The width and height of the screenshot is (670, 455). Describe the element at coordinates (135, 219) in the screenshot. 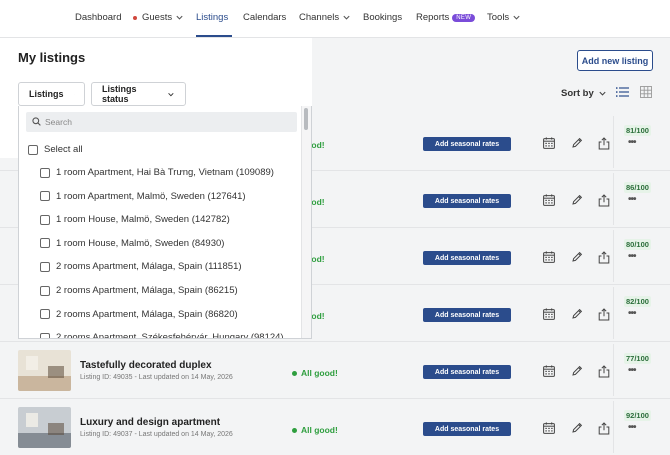

I see `listing-option: 1 room House, Malmö, Sweden (142782)` at that location.